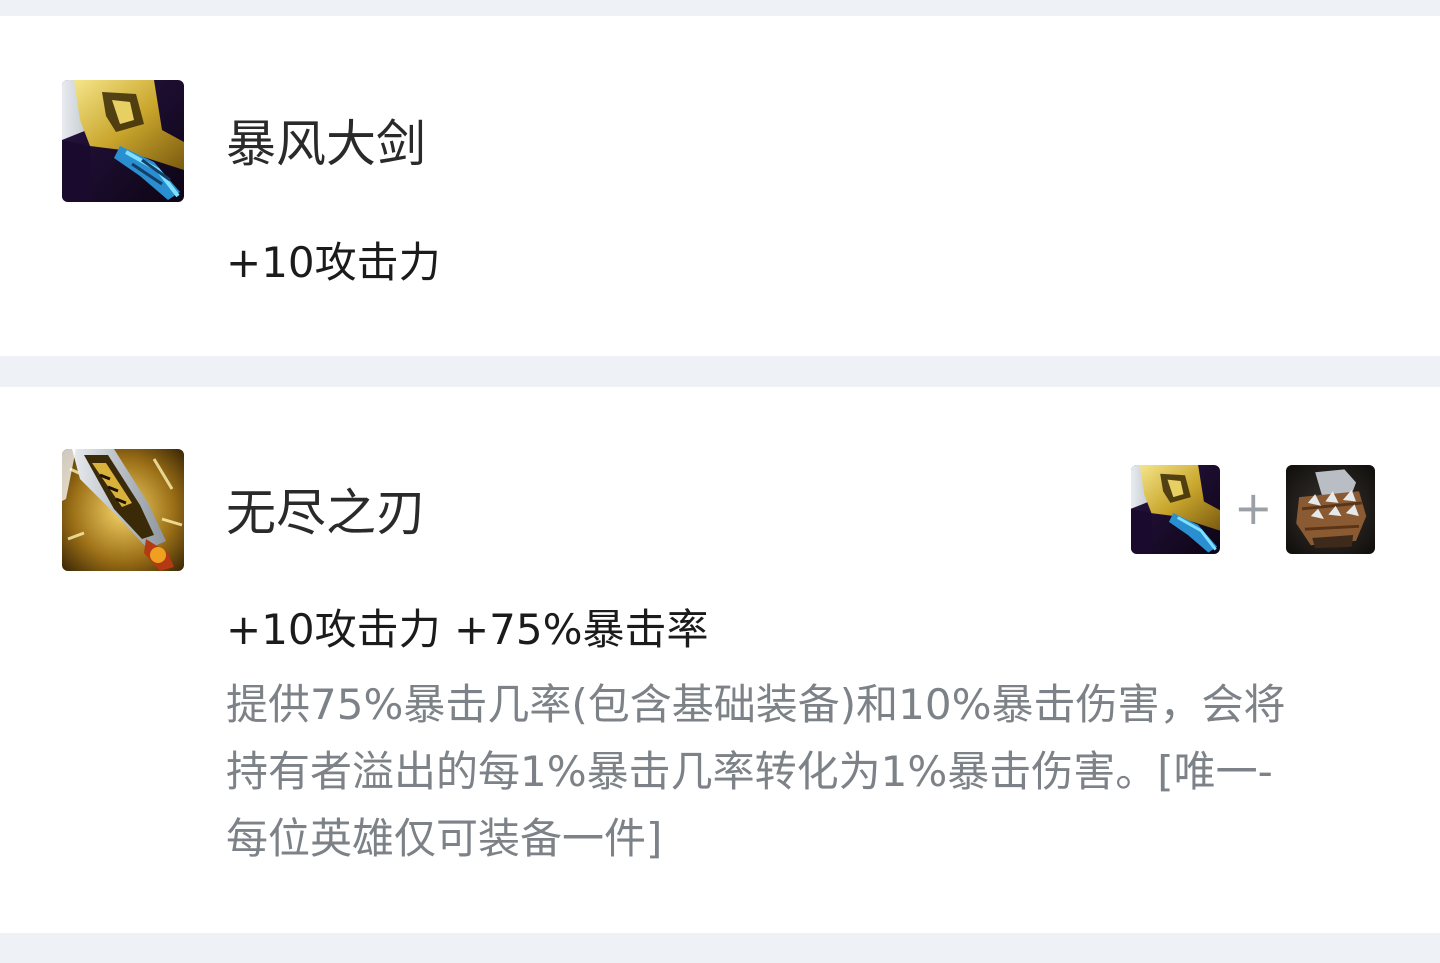 This screenshot has width=1440, height=963. Describe the element at coordinates (749, 771) in the screenshot. I see `description-line: 持有者溢出的每1%暴击几率转化为1%暴击伤害。[唯一-` at that location.